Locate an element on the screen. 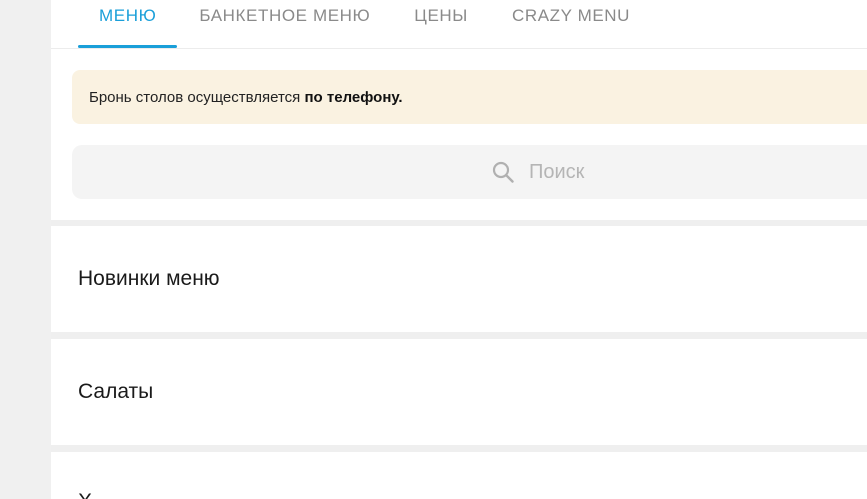  booking-notice: Бронь столов осуществляется по телефону. is located at coordinates (469, 97).